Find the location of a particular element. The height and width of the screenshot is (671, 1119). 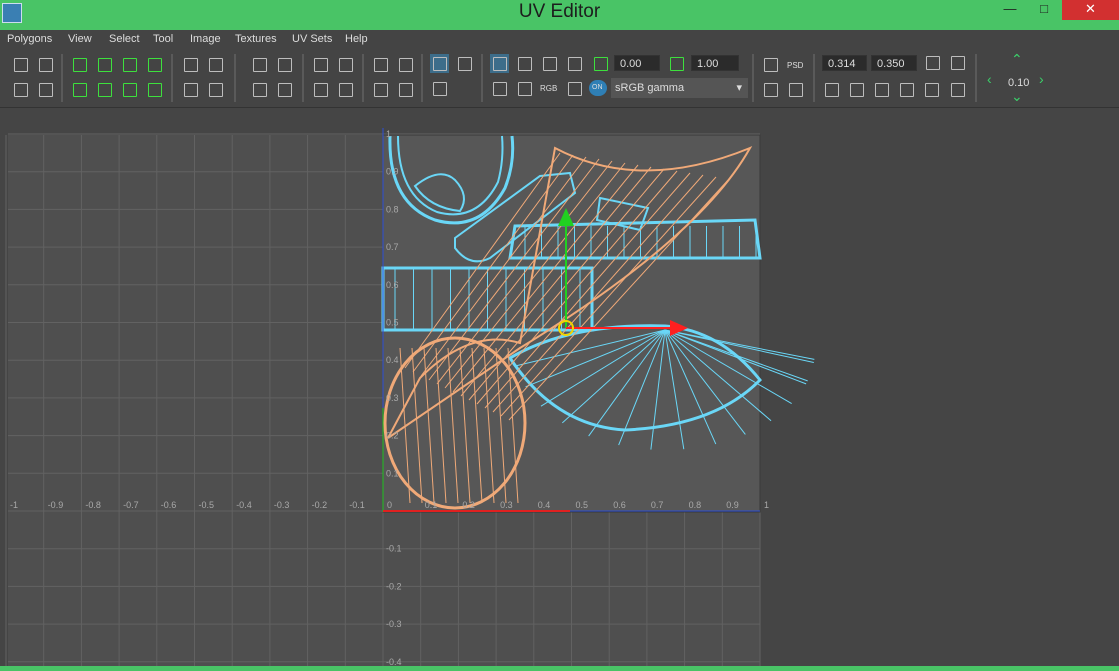

select-tool-icon is located at coordinates (20, 89).